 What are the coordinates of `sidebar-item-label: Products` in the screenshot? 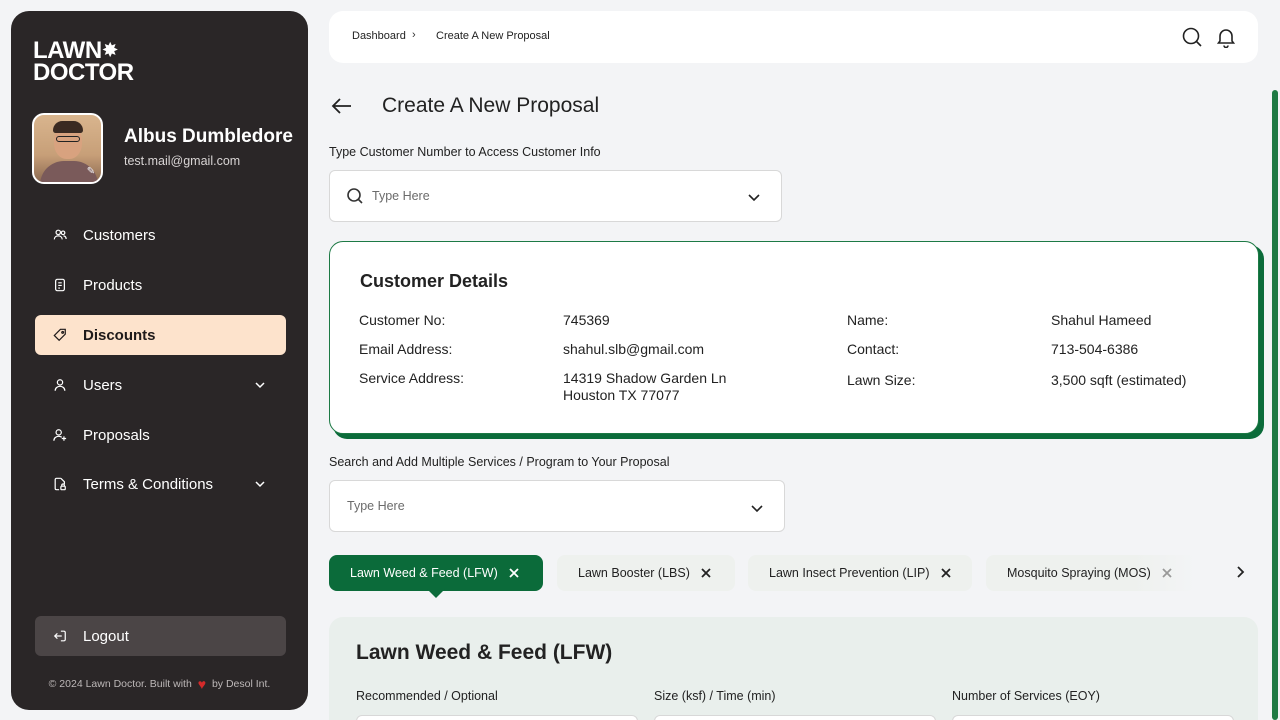 It's located at (113, 285).